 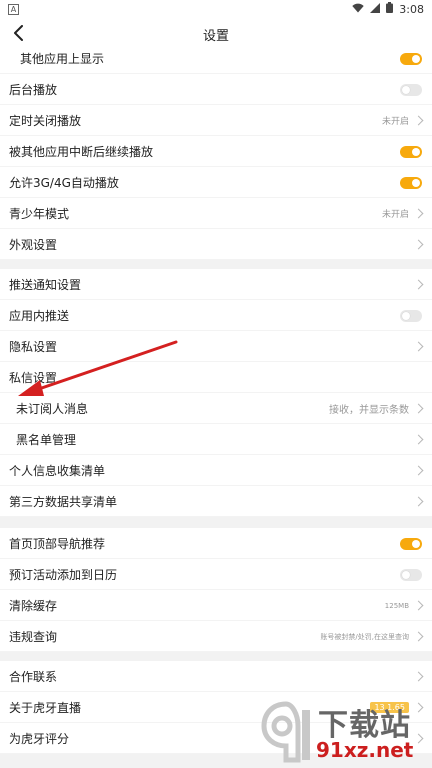 I want to click on row-unsubscribed-messages: 未订阅人消息 接收，并显示条数, so click(x=216, y=408).